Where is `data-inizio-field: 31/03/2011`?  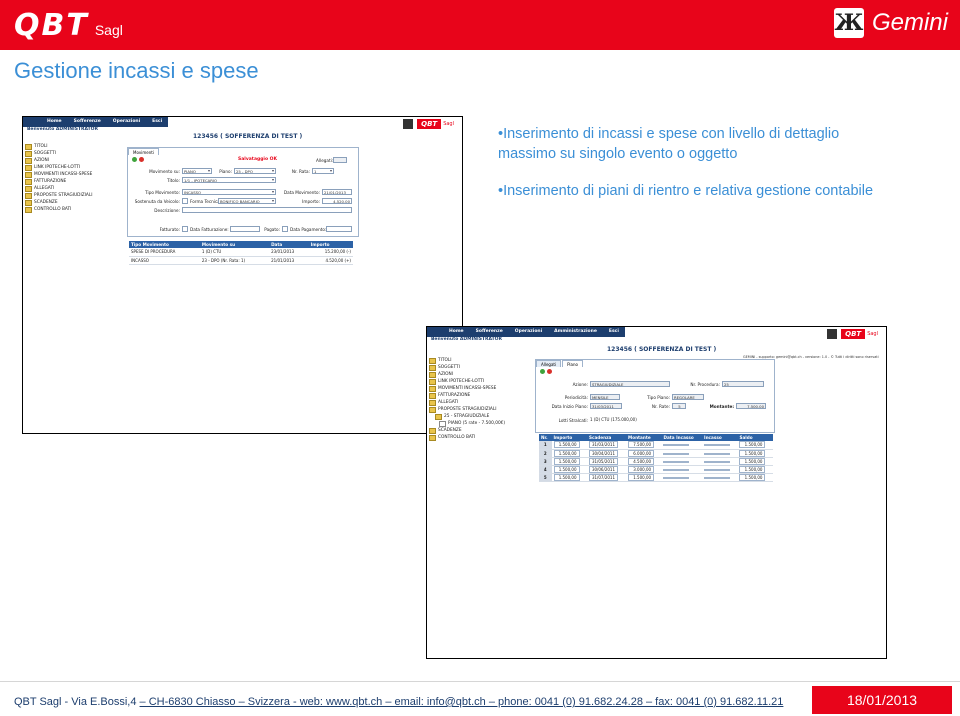
data-inizio-field: 31/03/2011 is located at coordinates (606, 406).